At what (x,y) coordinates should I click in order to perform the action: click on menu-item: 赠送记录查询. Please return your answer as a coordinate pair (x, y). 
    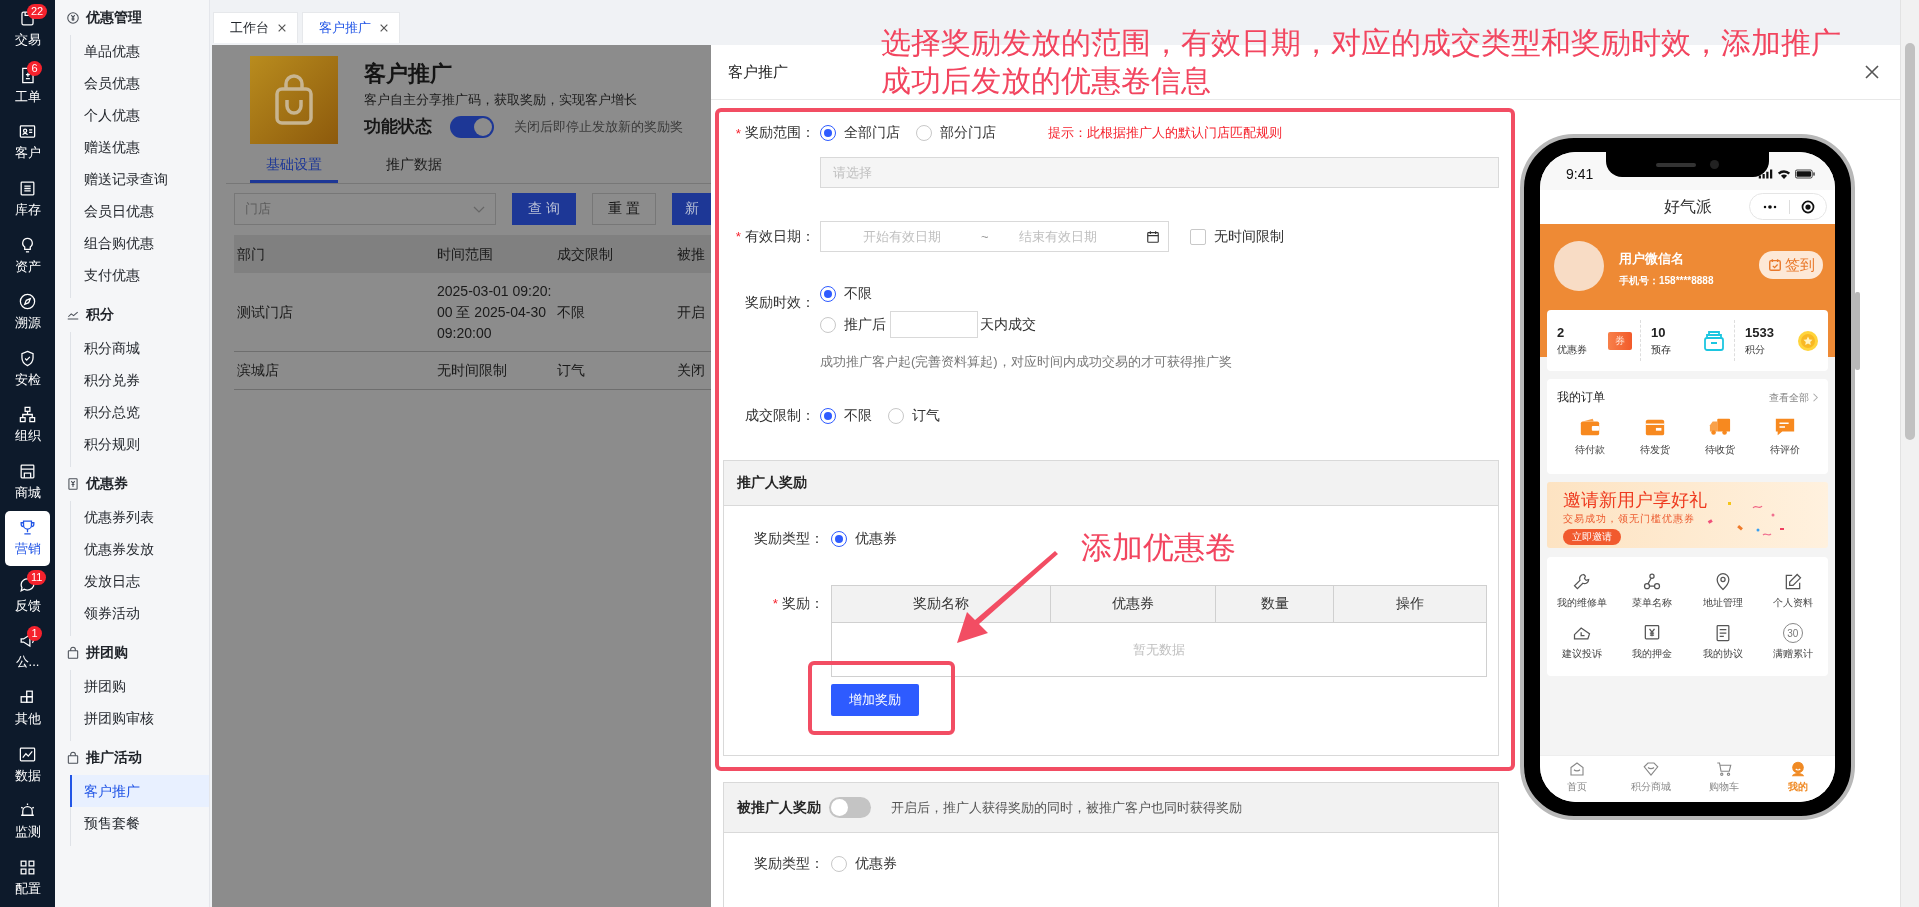
    Looking at the image, I should click on (140, 179).